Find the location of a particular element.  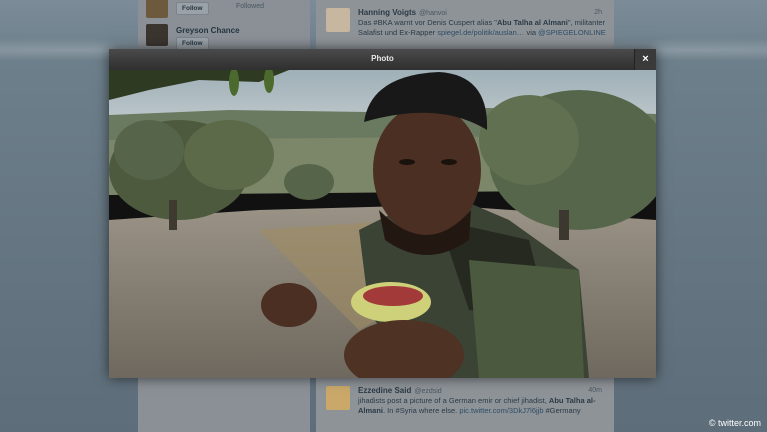

followed-label: Followed is located at coordinates (250, 6).